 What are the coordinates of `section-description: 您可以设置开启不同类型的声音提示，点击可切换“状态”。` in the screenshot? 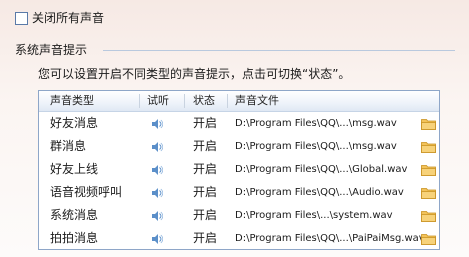 It's located at (194, 74).